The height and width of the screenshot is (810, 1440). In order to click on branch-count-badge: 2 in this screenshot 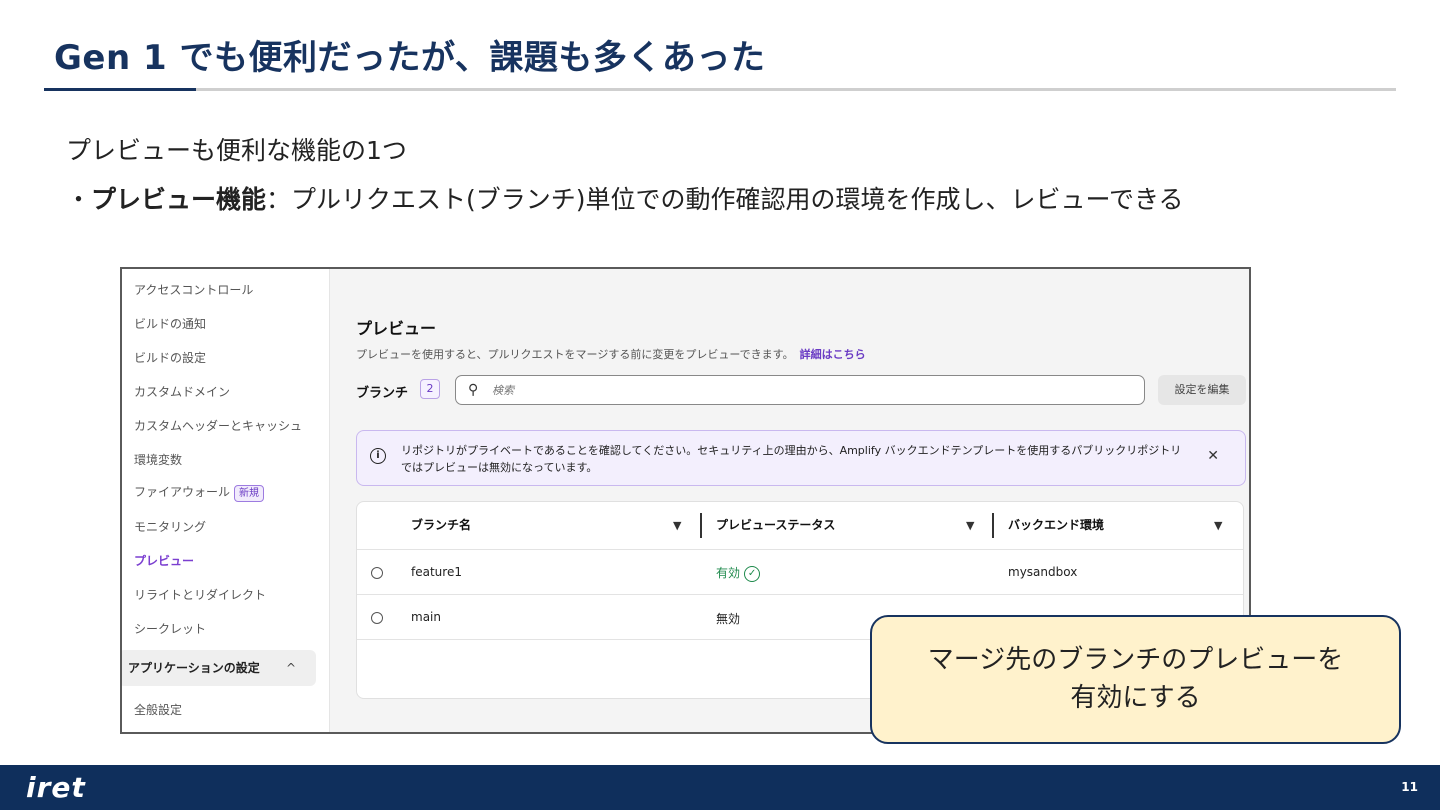, I will do `click(430, 389)`.